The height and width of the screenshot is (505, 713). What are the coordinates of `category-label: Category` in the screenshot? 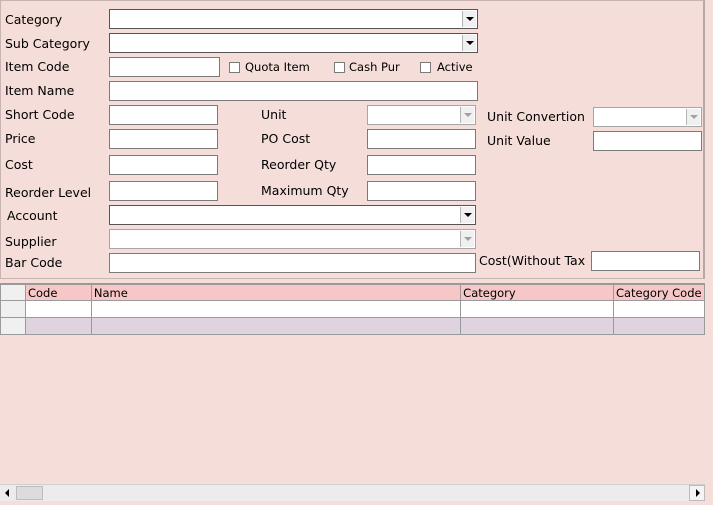 It's located at (34, 19).